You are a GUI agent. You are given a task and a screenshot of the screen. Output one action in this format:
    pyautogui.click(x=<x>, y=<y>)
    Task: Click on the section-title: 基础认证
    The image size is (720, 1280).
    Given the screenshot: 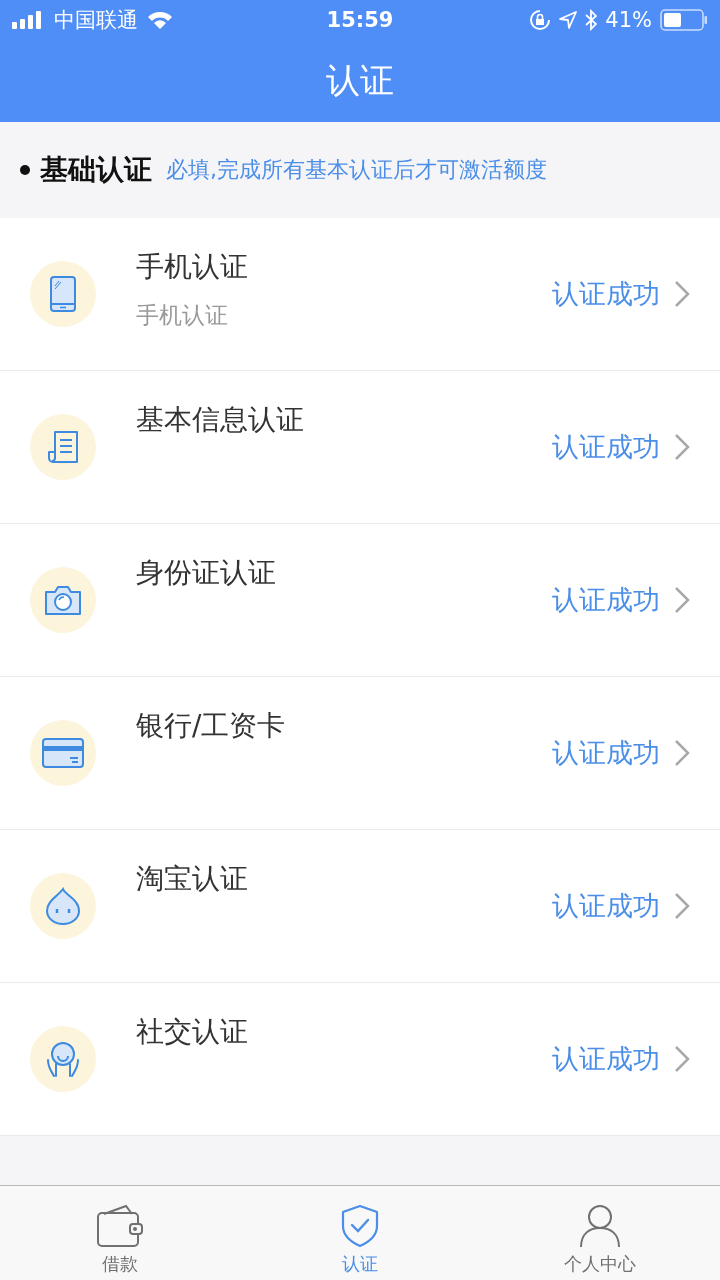 What is the action you would take?
    pyautogui.click(x=96, y=170)
    